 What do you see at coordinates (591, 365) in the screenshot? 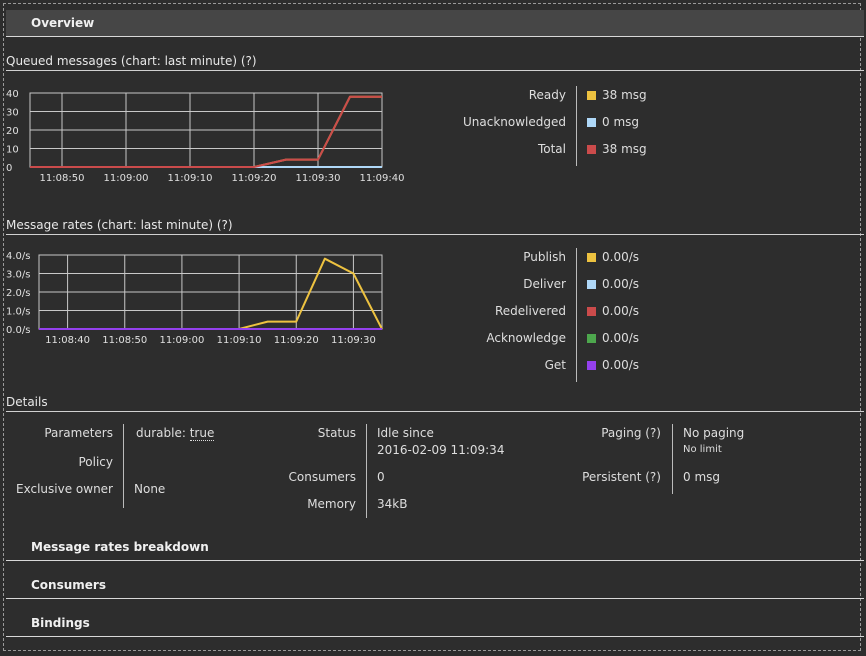
I see `get-swatch` at bounding box center [591, 365].